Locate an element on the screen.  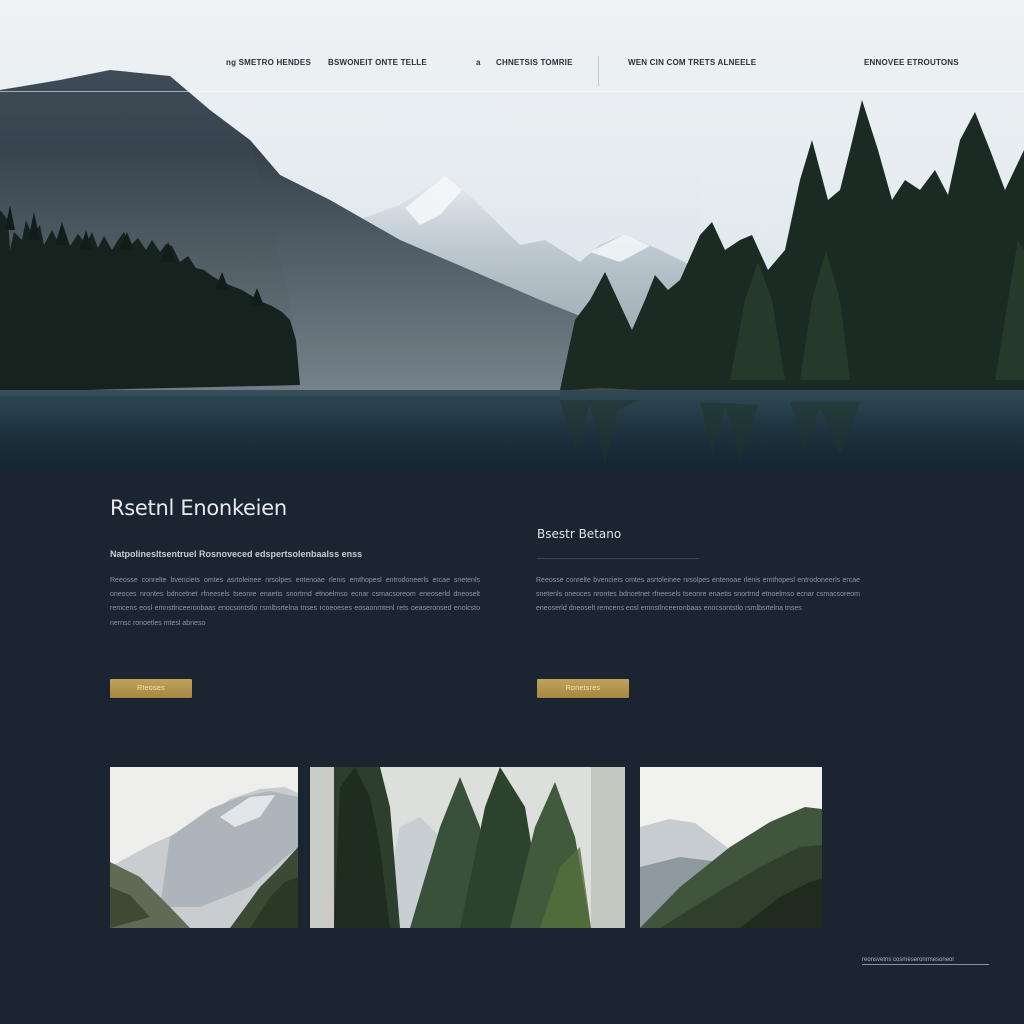
nav-link-3: a is located at coordinates (478, 62).